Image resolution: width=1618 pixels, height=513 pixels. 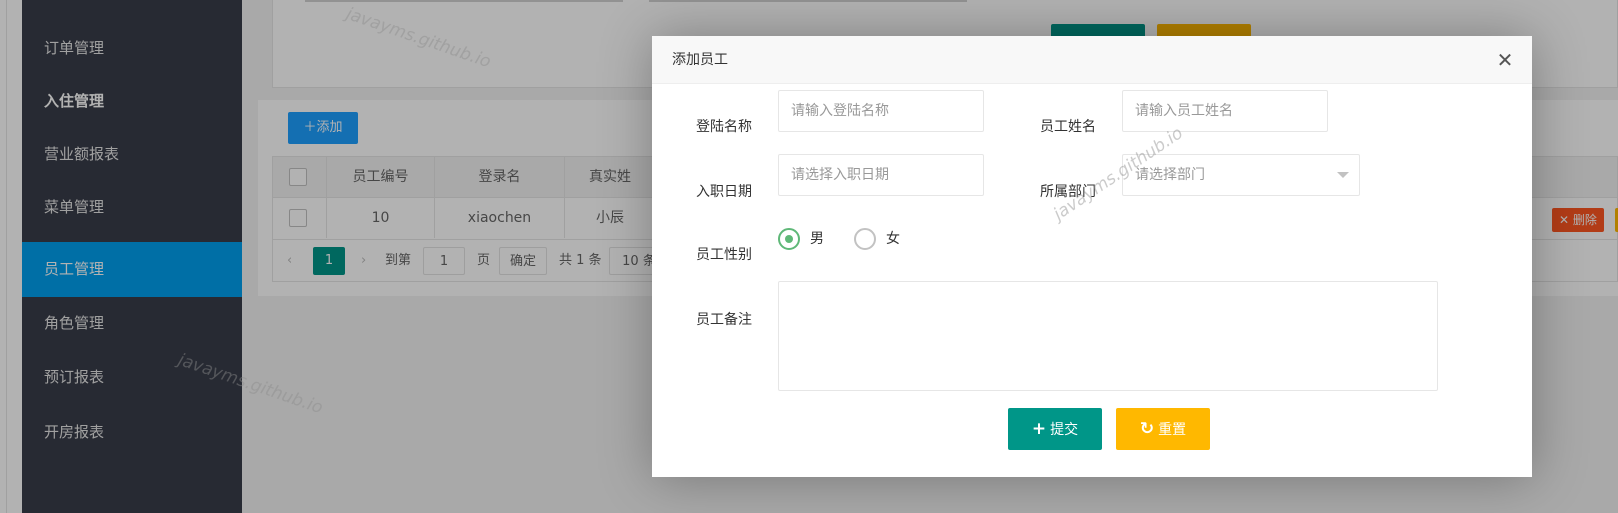 What do you see at coordinates (865, 239) in the screenshot?
I see `gender-female-radio` at bounding box center [865, 239].